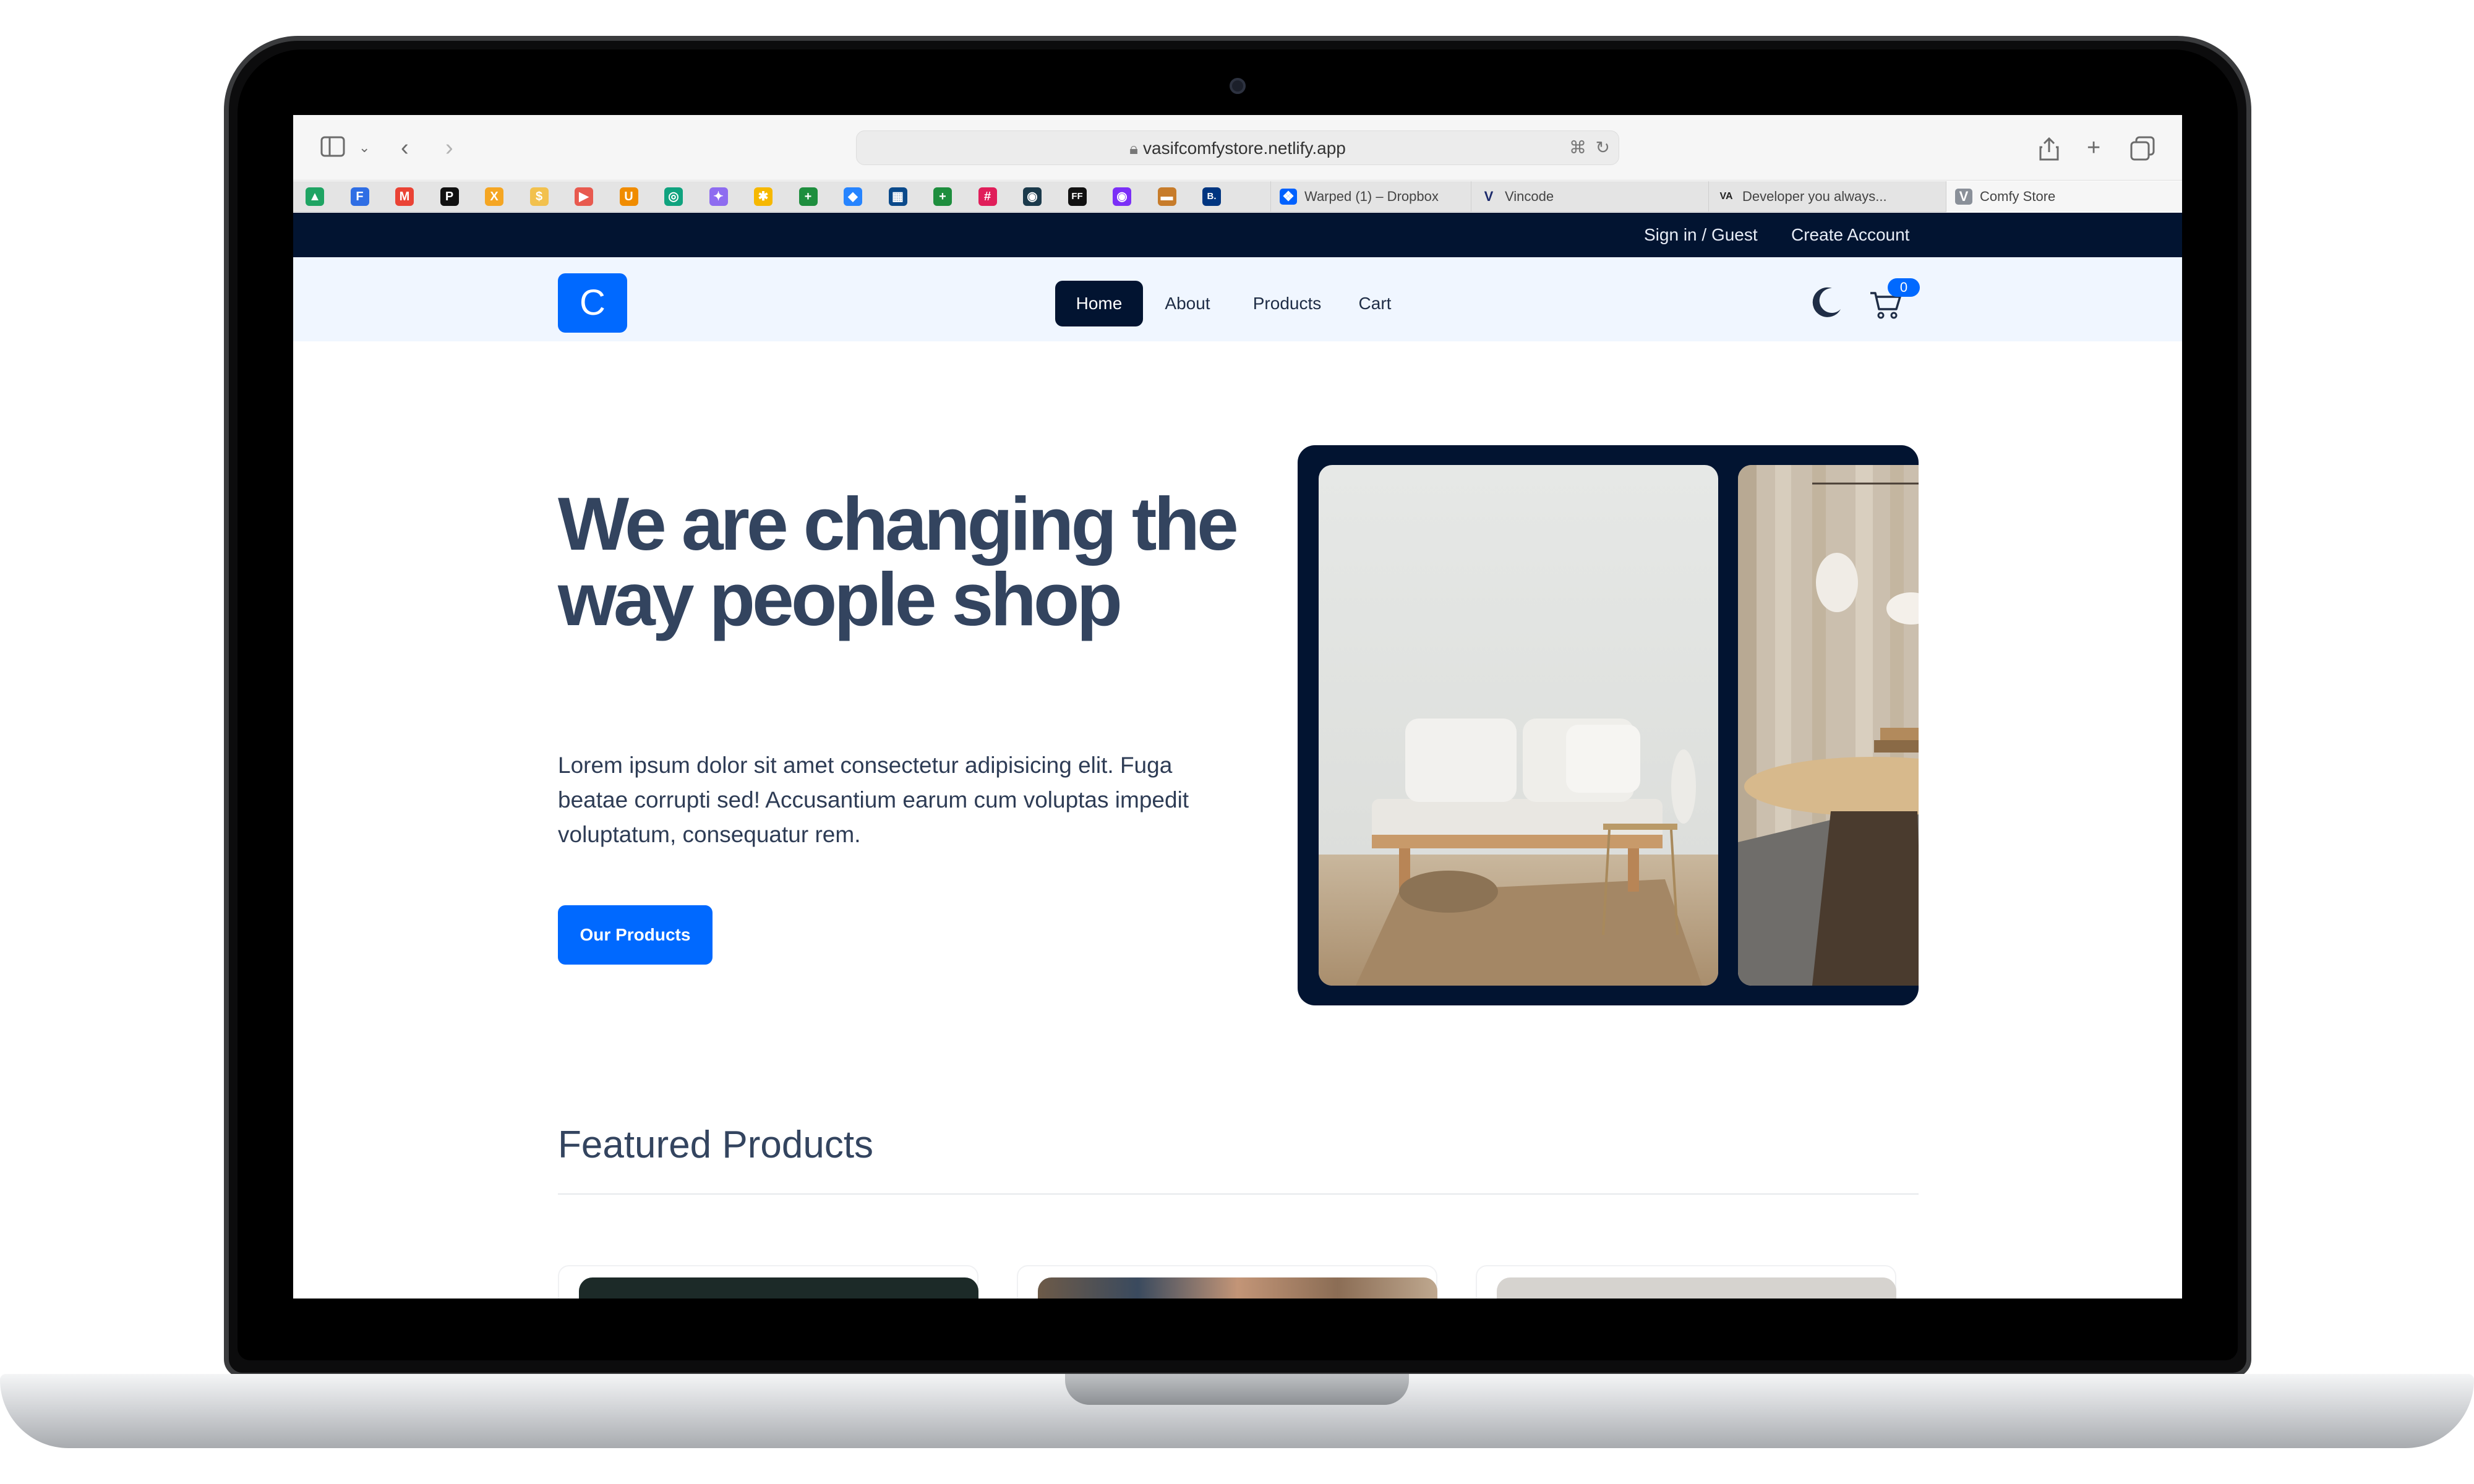  What do you see at coordinates (1187, 303) in the screenshot?
I see `nav-about: About` at bounding box center [1187, 303].